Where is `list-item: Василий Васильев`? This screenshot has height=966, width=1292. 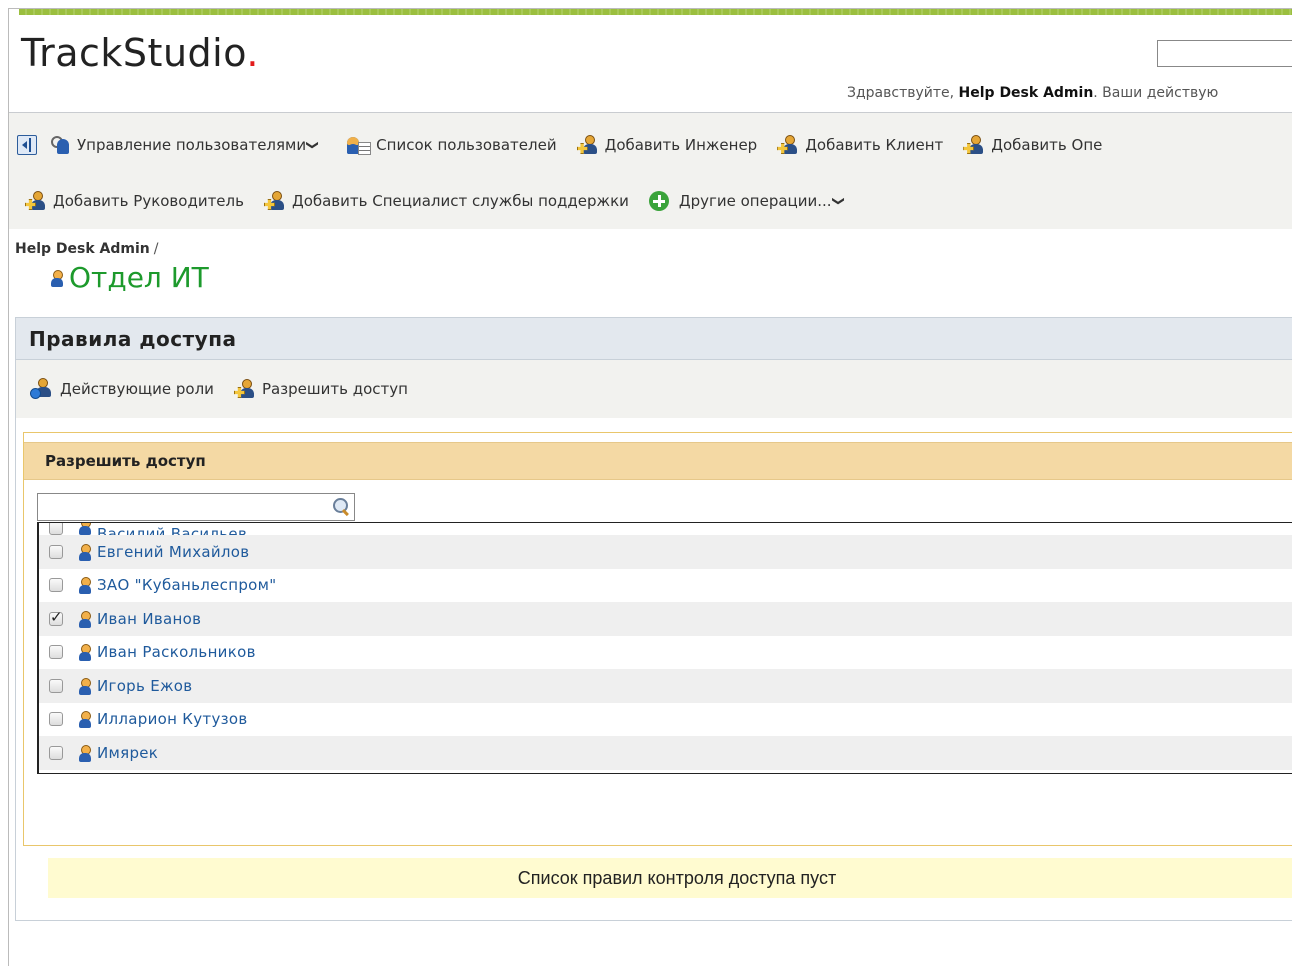
list-item: Василий Васильев is located at coordinates (665, 529).